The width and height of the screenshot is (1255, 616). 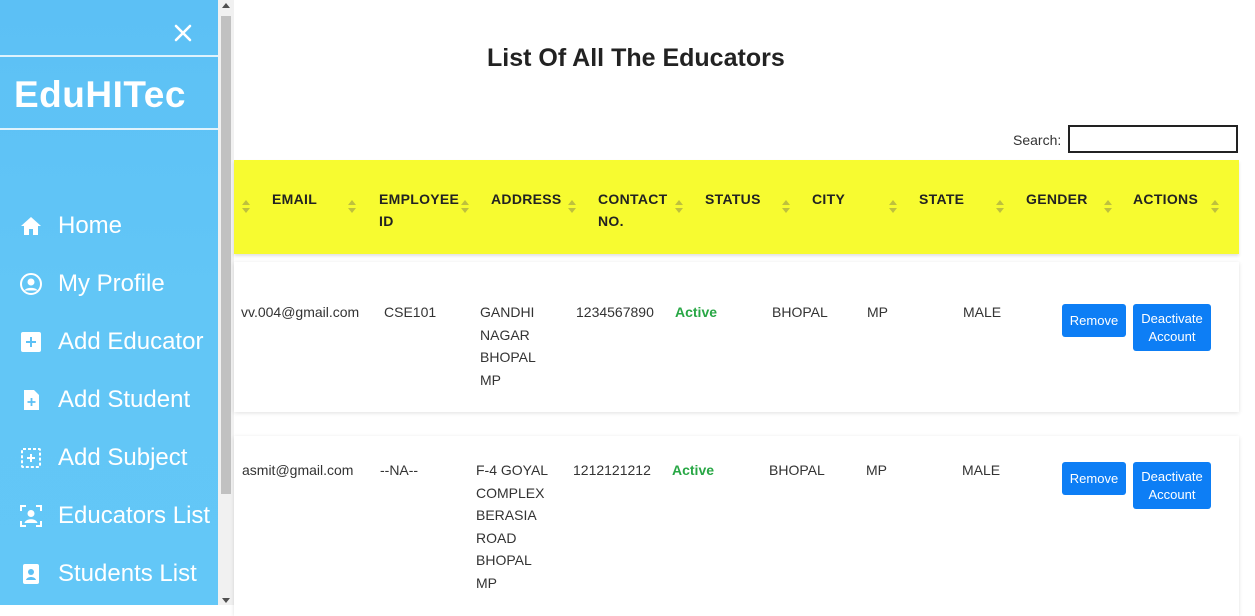 What do you see at coordinates (300, 312) in the screenshot?
I see `cell-email: vv.004@gmail.com` at bounding box center [300, 312].